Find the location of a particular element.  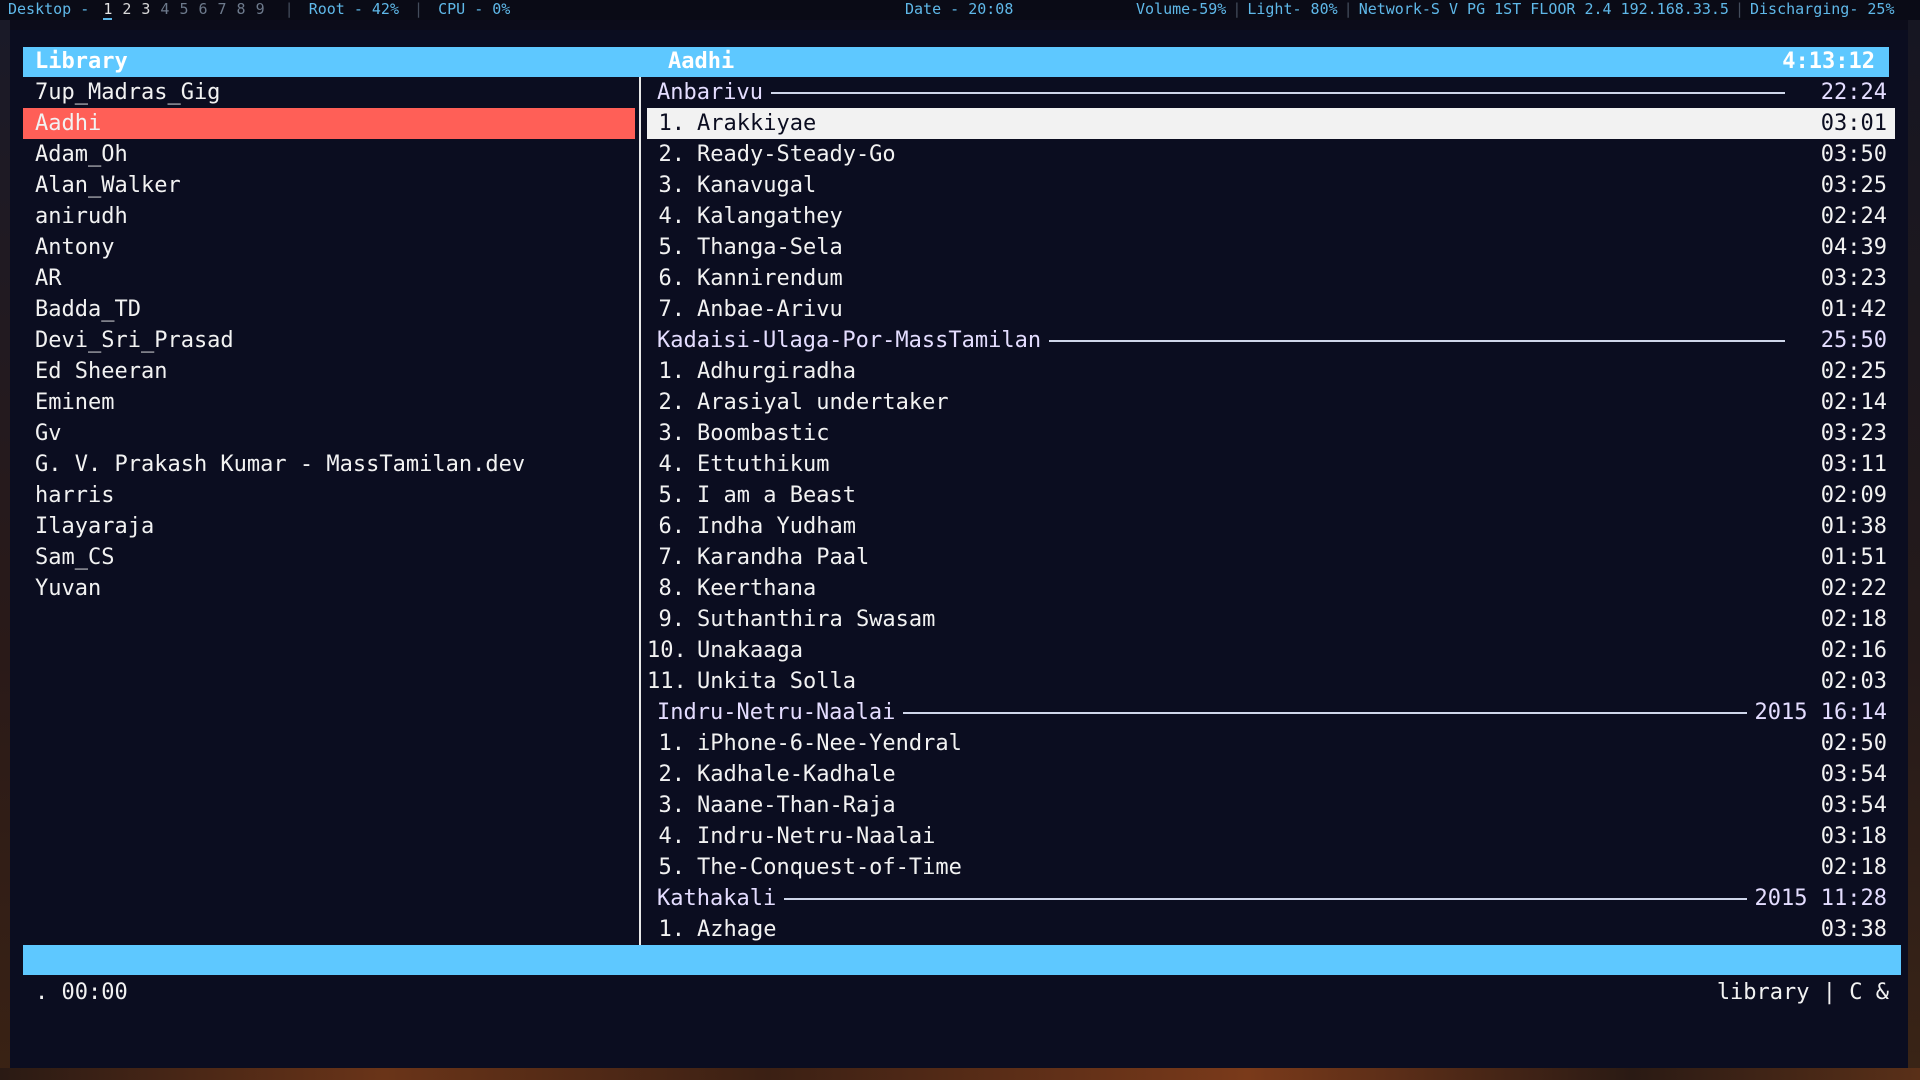

desktop-label: Desktop - is located at coordinates (49, 9).